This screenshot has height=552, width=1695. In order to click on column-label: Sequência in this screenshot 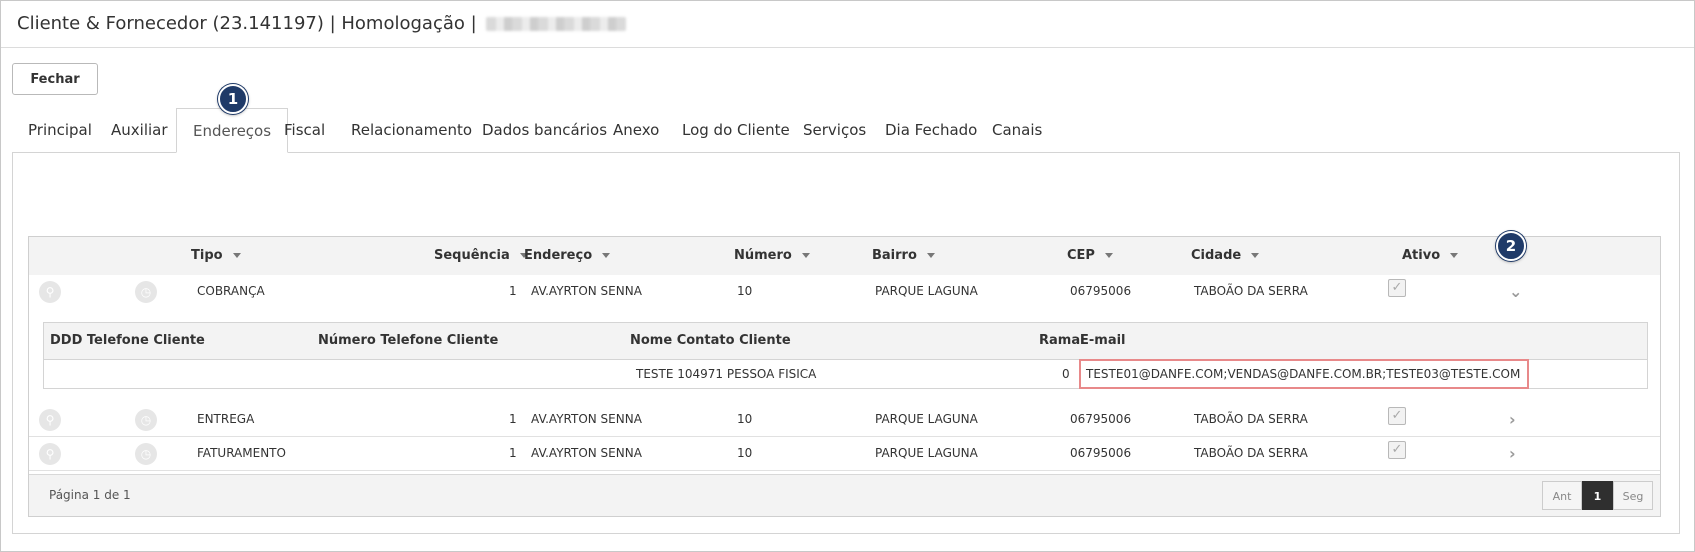, I will do `click(472, 255)`.